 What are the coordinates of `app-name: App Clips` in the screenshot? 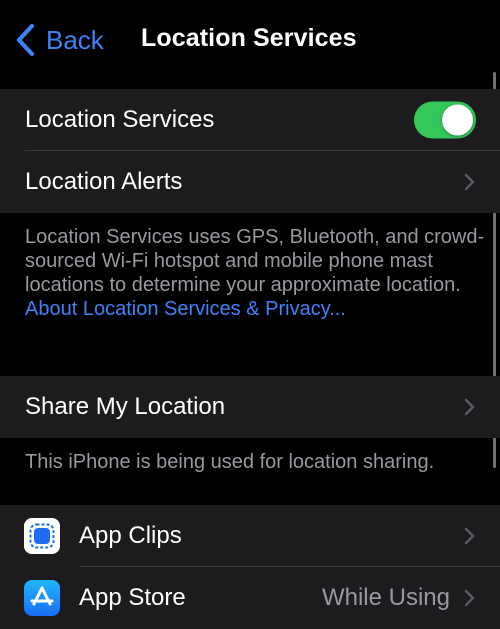 It's located at (130, 535).